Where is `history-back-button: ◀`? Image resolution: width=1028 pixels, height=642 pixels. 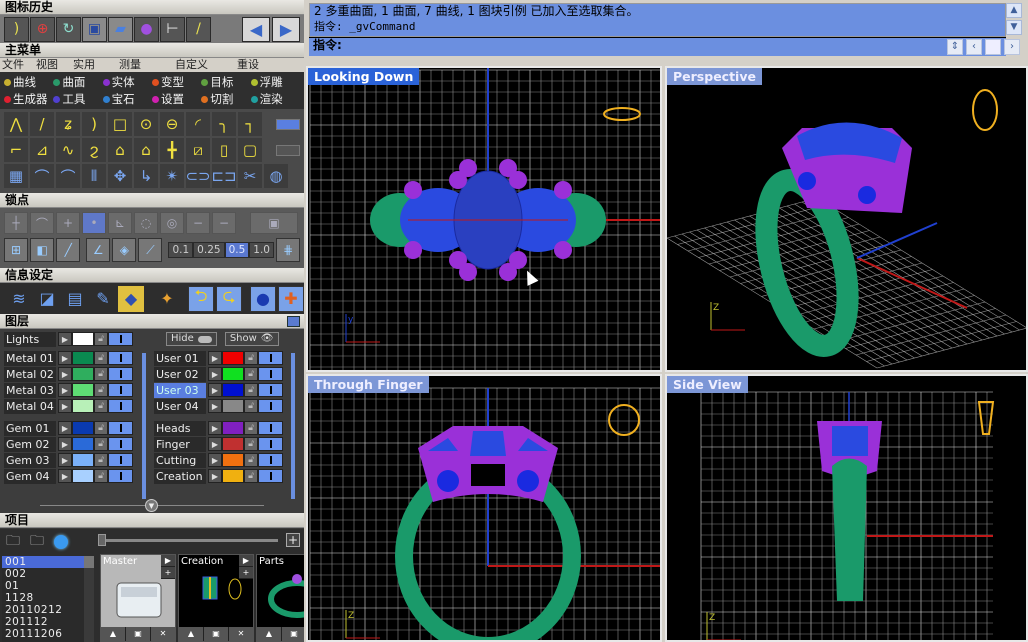
history-back-button: ◀ is located at coordinates (256, 29).